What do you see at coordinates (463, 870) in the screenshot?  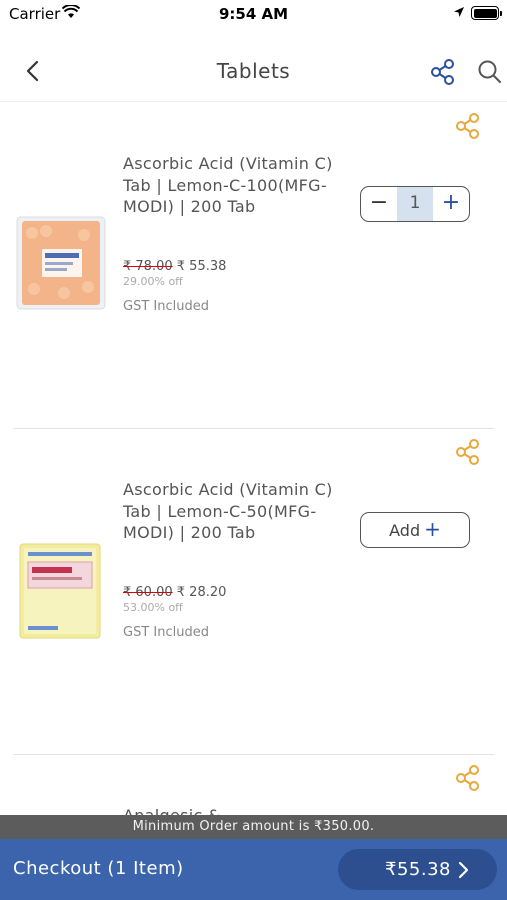 I see `chevron-right-icon` at bounding box center [463, 870].